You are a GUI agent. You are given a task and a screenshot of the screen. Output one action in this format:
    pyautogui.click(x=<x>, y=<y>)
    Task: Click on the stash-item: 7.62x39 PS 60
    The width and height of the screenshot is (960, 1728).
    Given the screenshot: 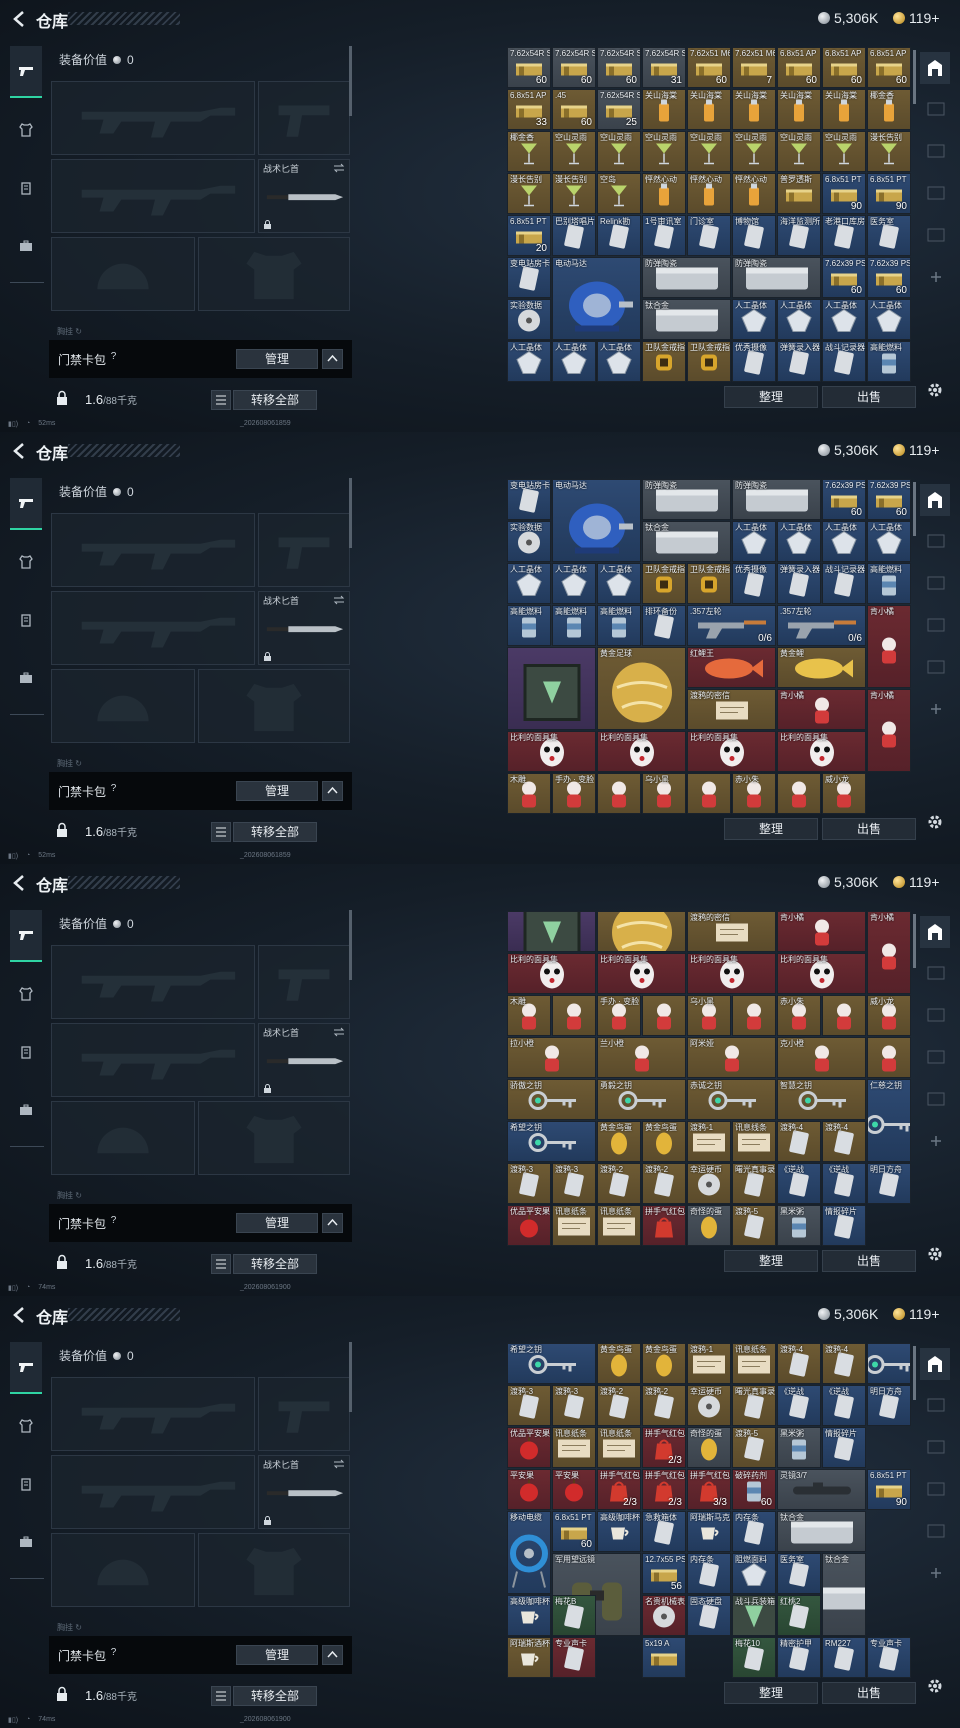 What is the action you would take?
    pyautogui.click(x=889, y=277)
    